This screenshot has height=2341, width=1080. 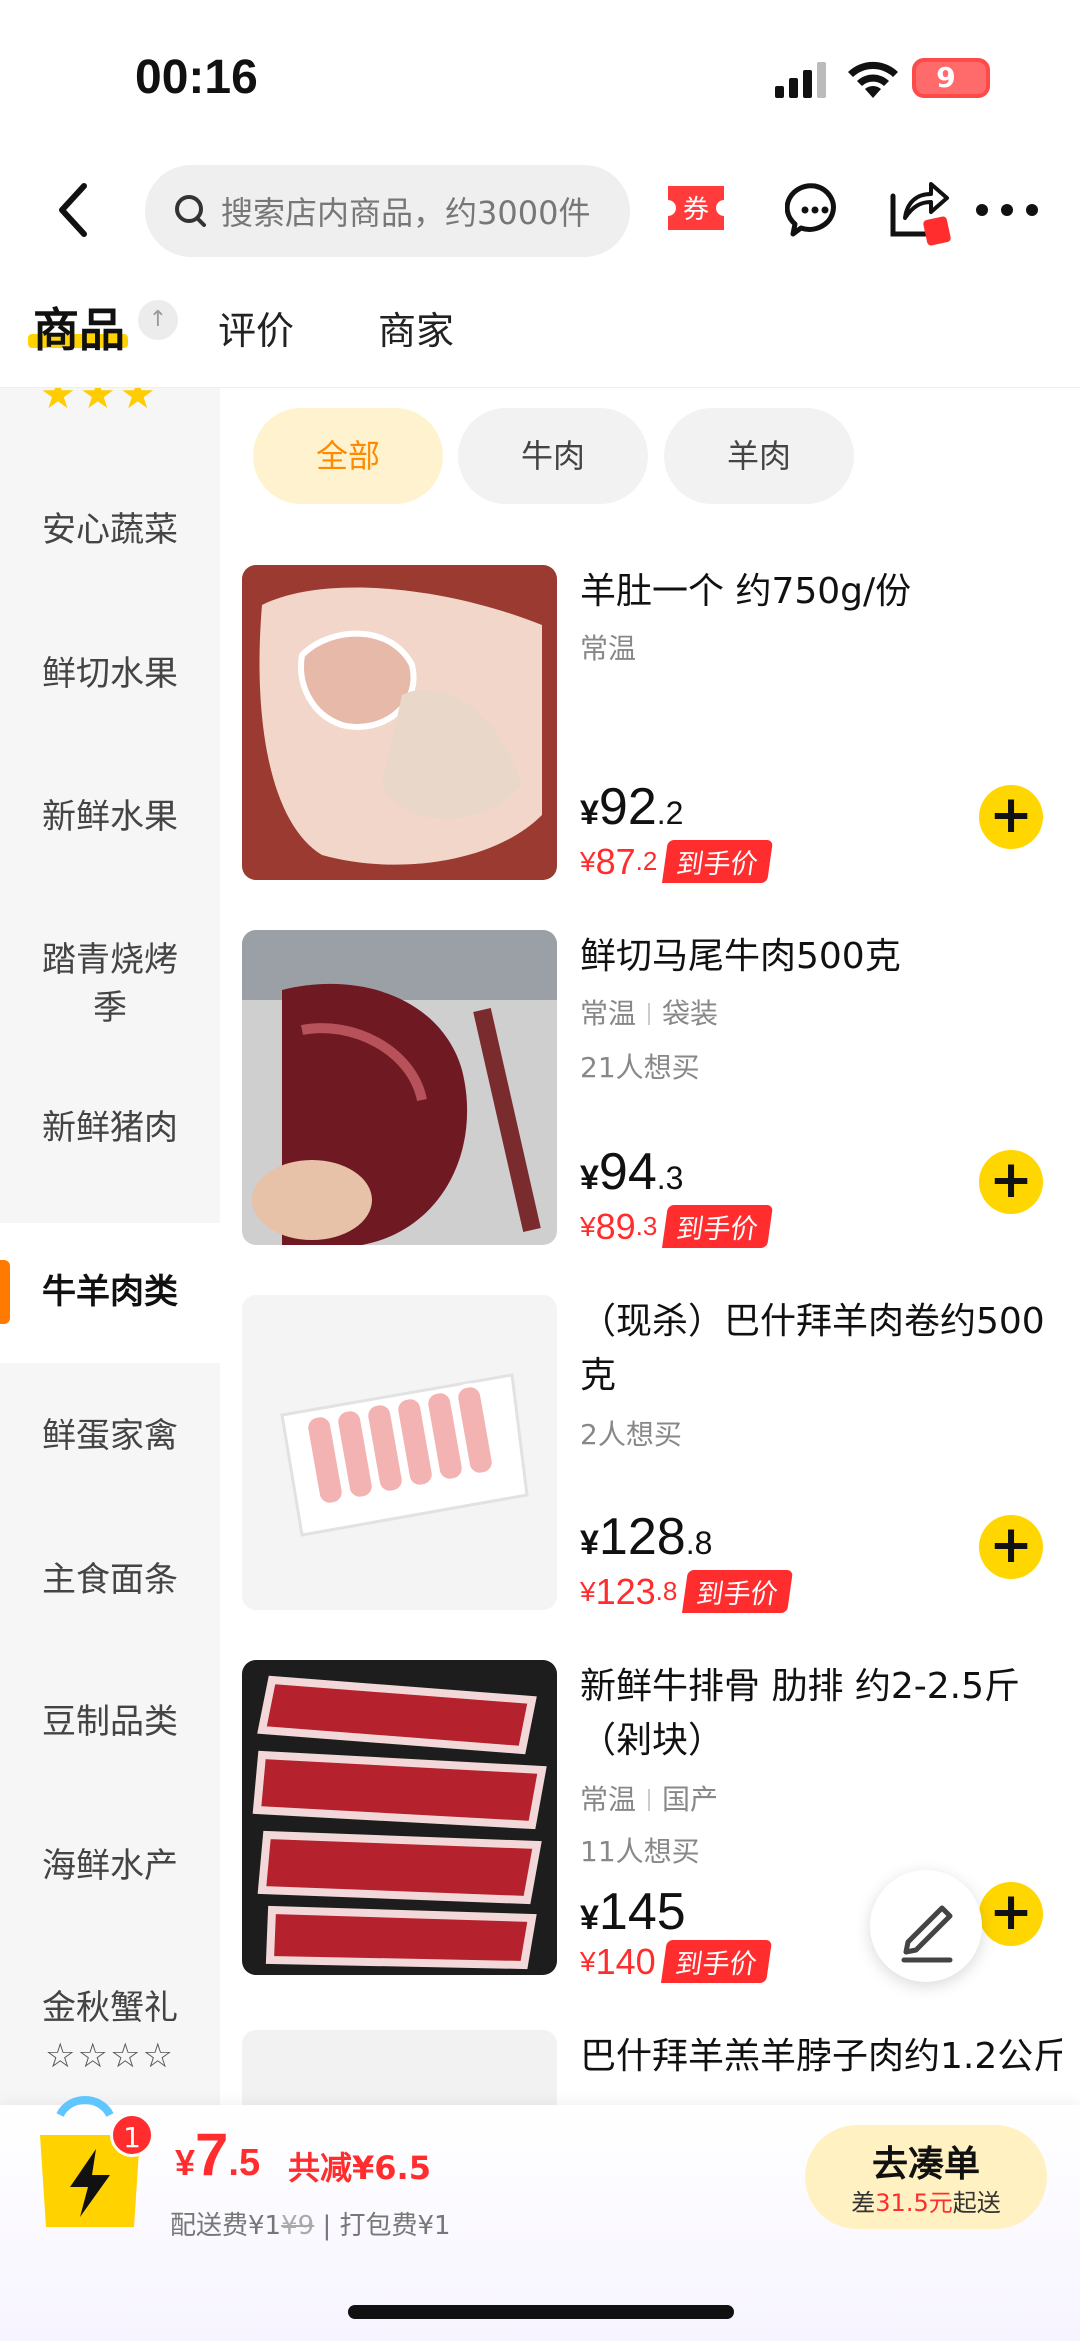 I want to click on product-card: 巴什拜羊羔羊脖子肉约1.2公斤一个, so click(x=652, y=2067).